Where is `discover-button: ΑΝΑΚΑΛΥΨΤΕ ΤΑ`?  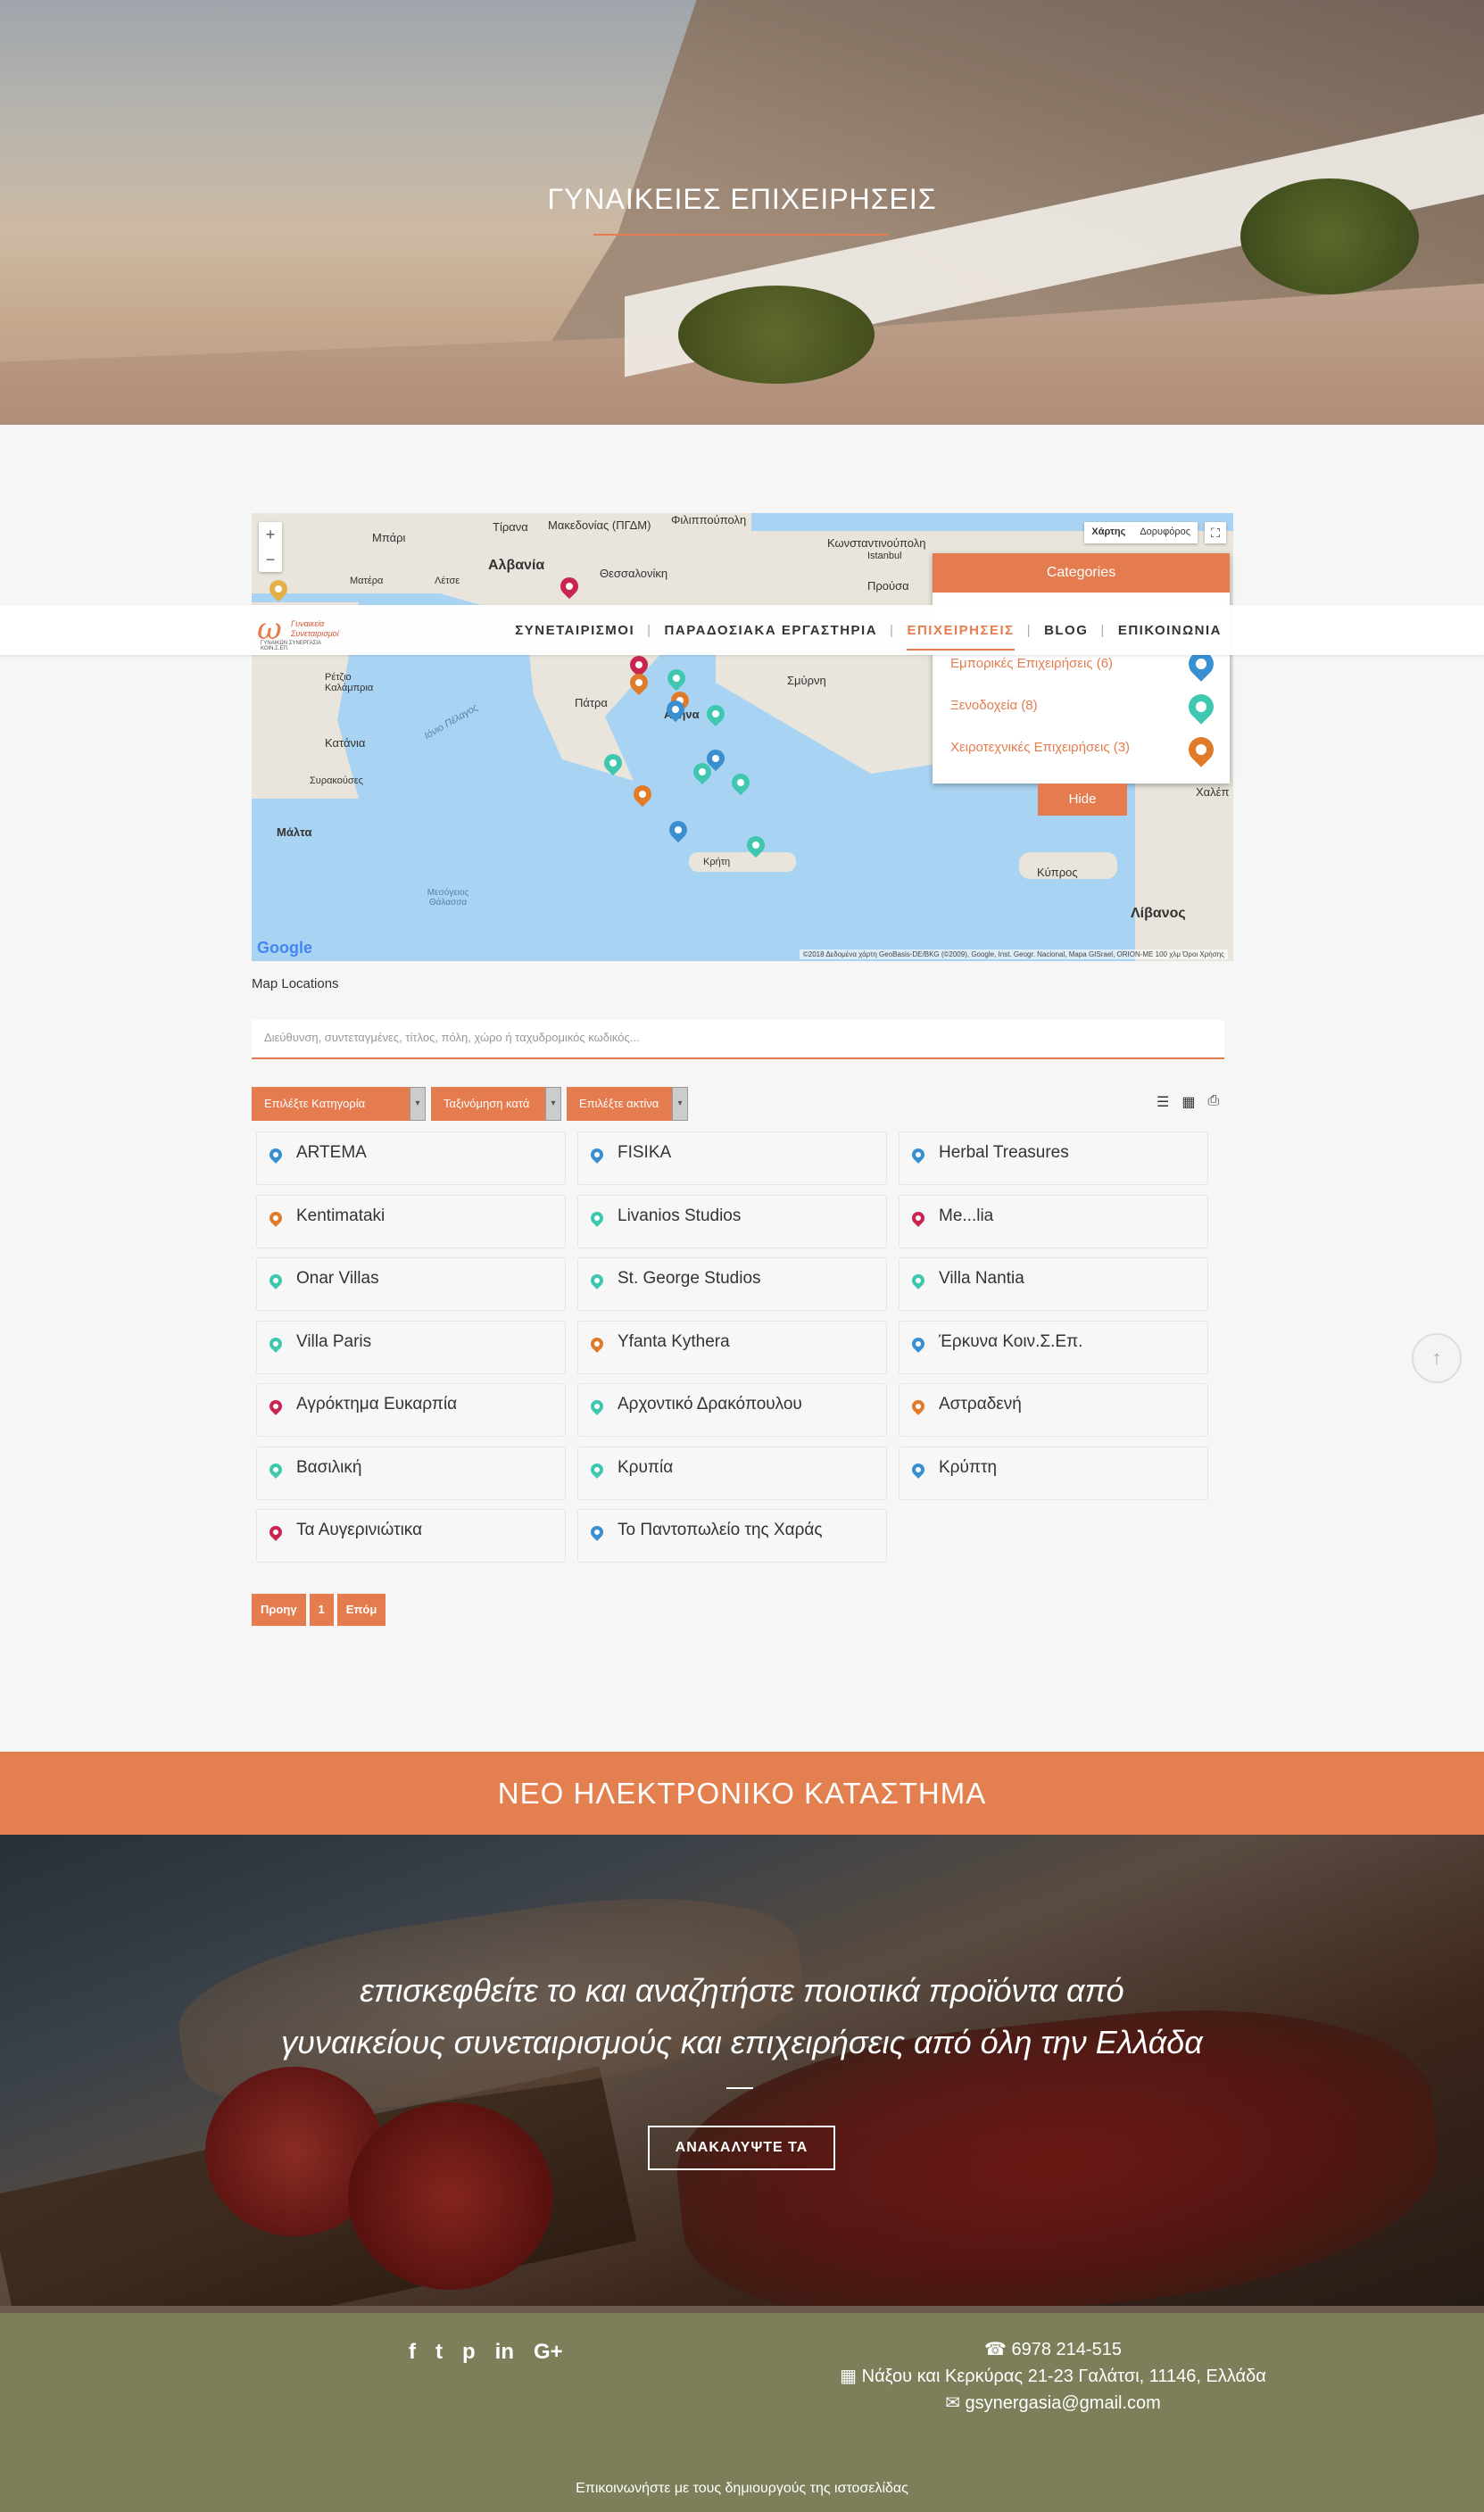
discover-button: ΑΝΑΚΑΛΥΨΤΕ ΤΑ is located at coordinates (741, 2148).